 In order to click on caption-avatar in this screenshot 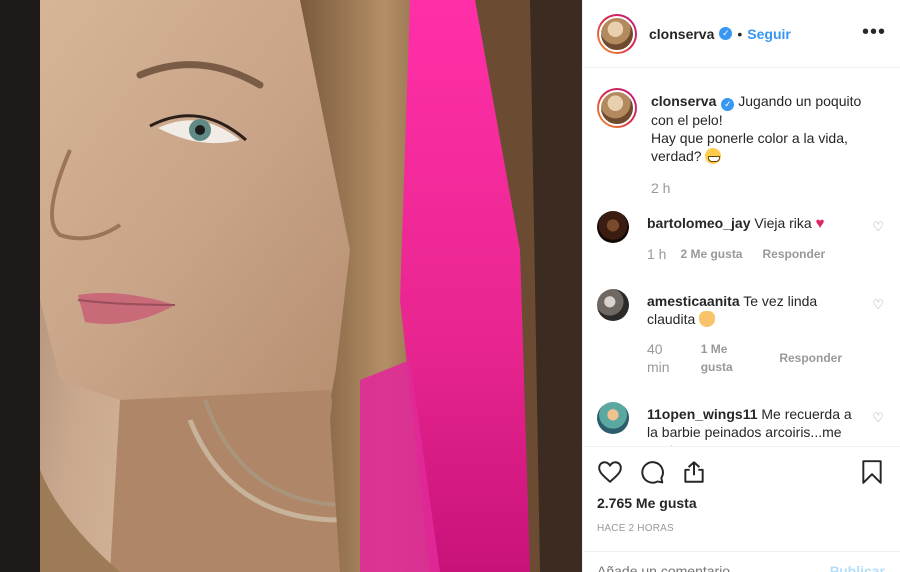, I will do `click(617, 108)`.